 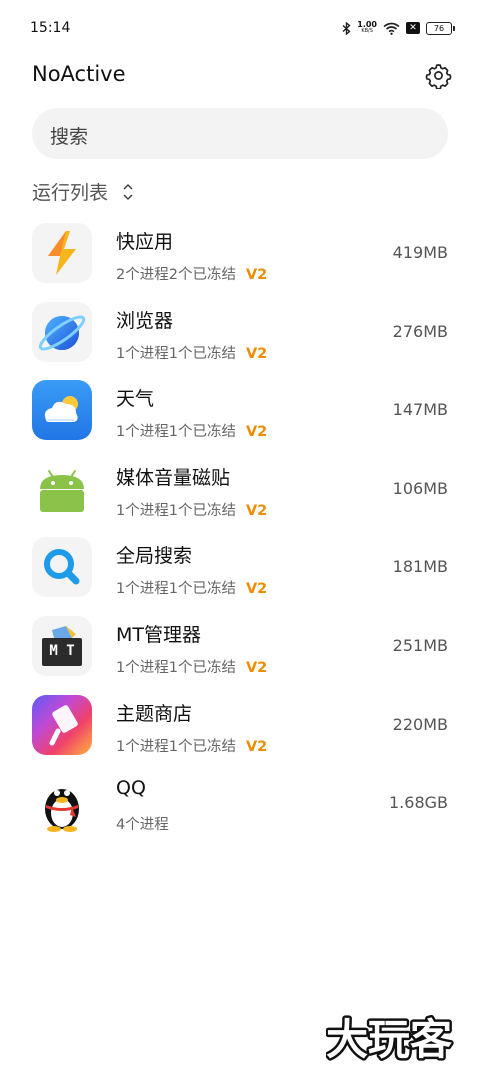 I want to click on penguin-icon, so click(x=62, y=803).